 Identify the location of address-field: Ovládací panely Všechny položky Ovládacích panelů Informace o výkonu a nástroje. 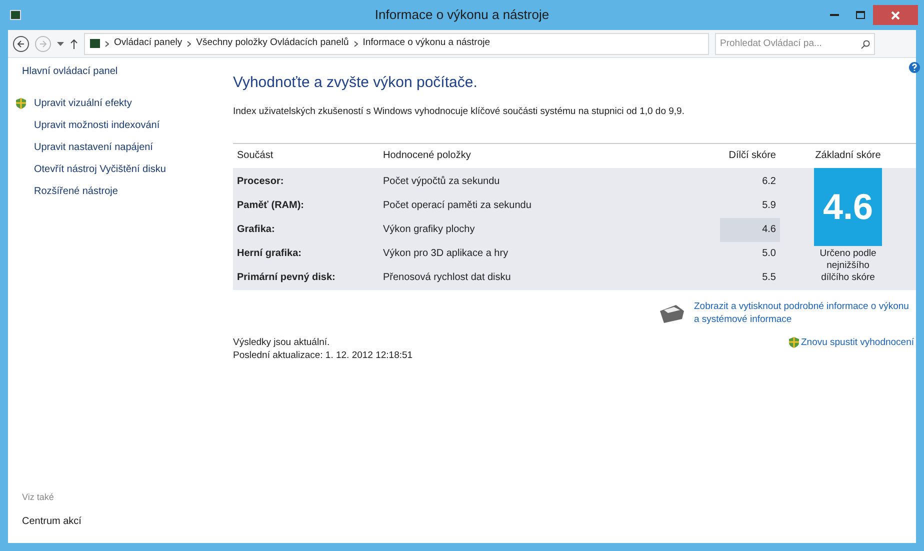
(396, 43).